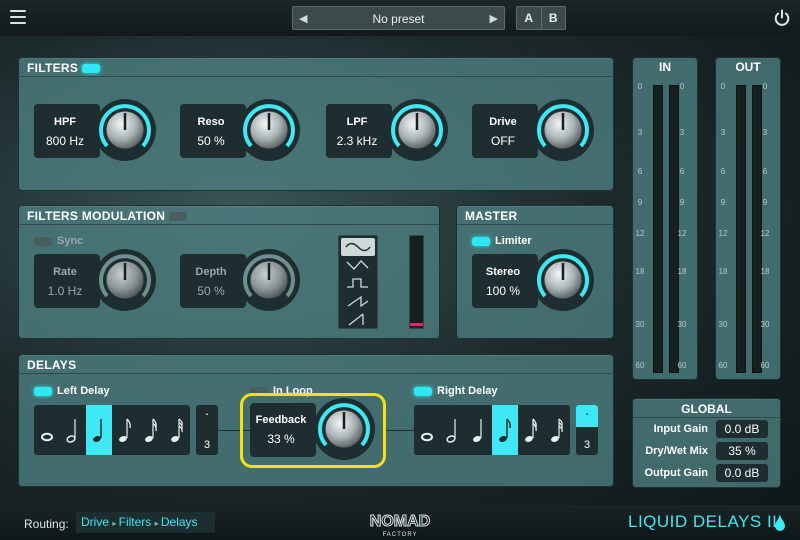 The image size is (800, 540). I want to click on rate-control: Rate 1.0 Hz, so click(67, 281).